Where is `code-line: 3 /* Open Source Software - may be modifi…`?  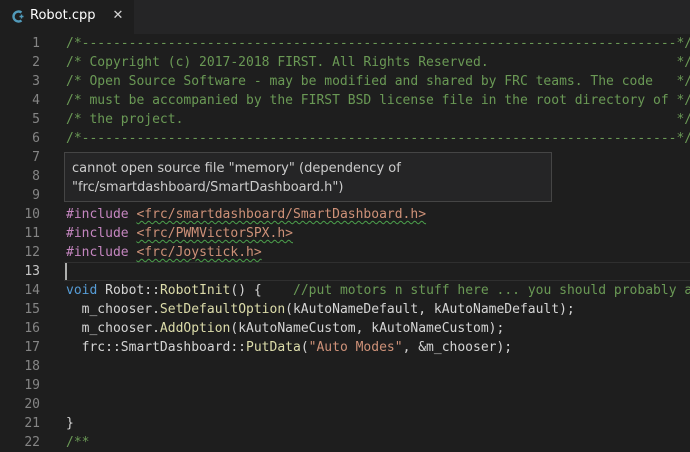
code-line: 3 /* Open Source Software - may be modifi… is located at coordinates (345, 81).